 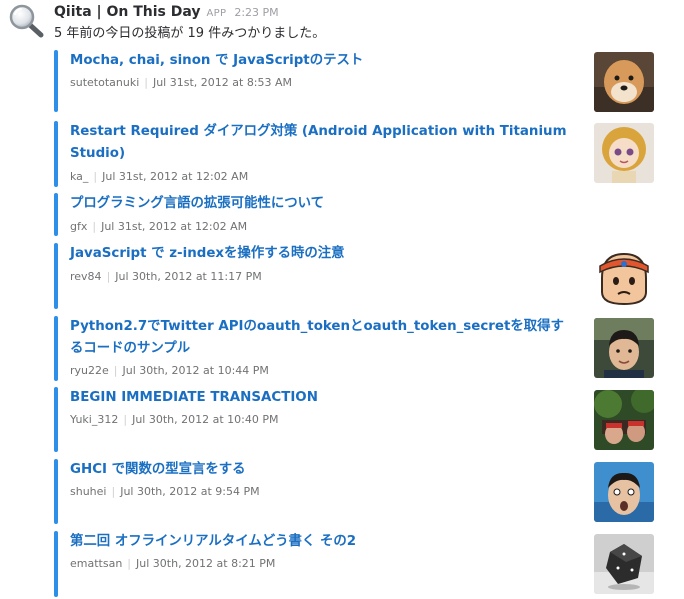 I want to click on attachment-date: Jul 30th, 2012 at 8:21 PM, so click(x=206, y=563).